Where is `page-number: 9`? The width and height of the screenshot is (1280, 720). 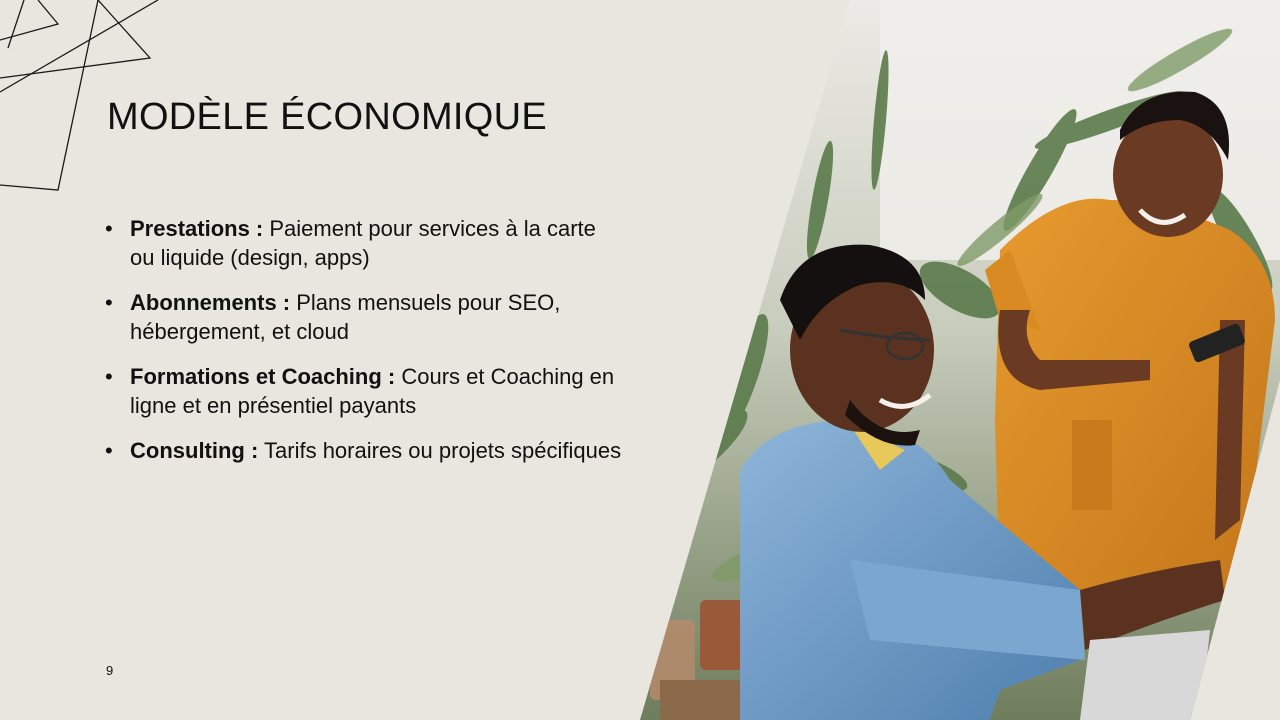 page-number: 9 is located at coordinates (110, 670).